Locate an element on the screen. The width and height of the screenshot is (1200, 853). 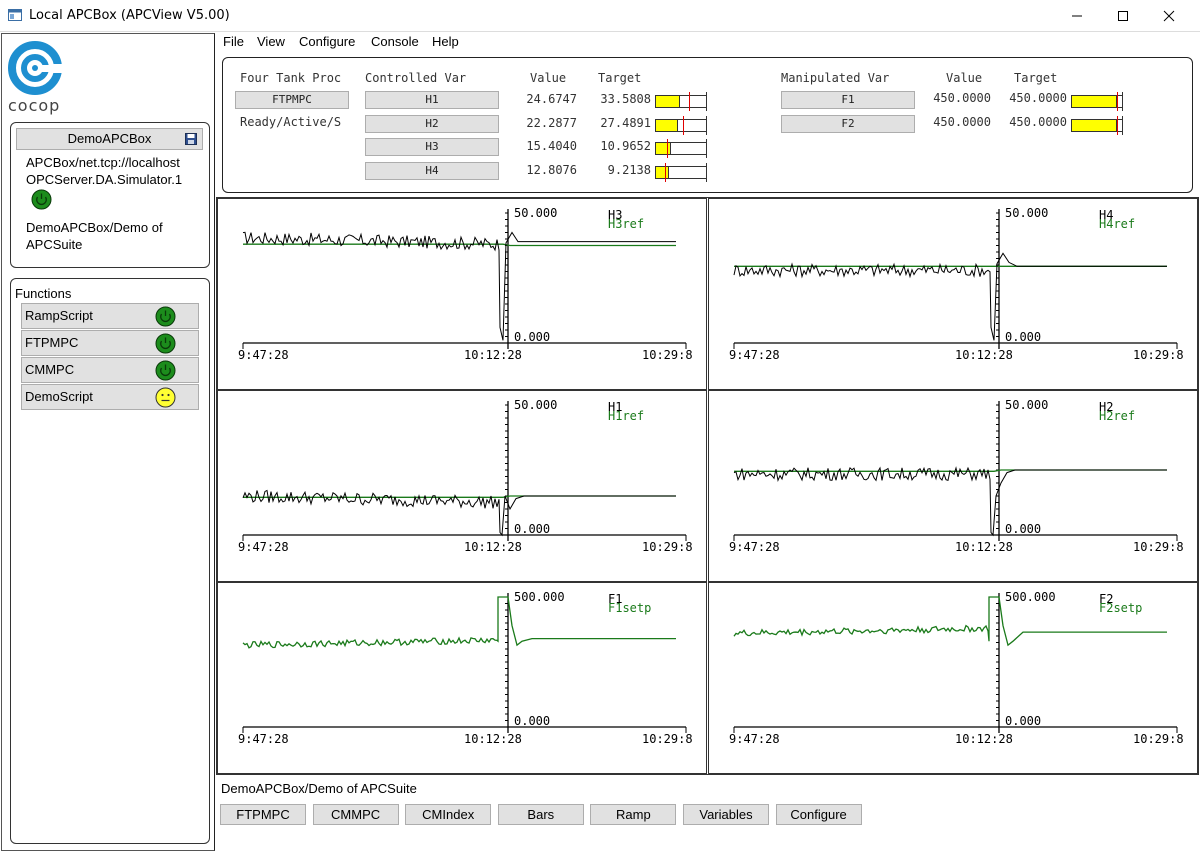
cv-h1-bar-fill is located at coordinates (668, 101).